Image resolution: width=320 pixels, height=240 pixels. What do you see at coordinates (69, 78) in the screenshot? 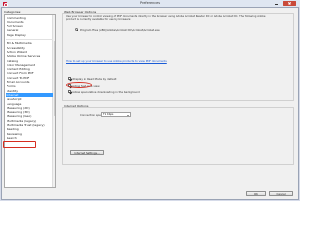
I see `read-mode-checkbox` at bounding box center [69, 78].